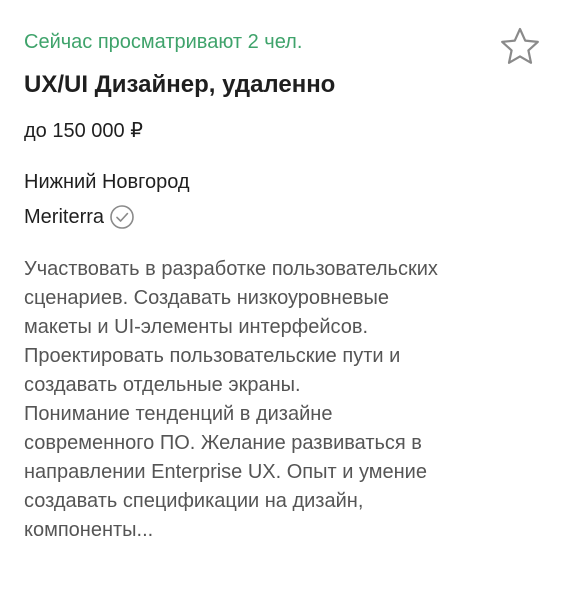 This screenshot has height=594, width=564. I want to click on viewers-count: Сейчас просматривают 2 чел., so click(163, 42).